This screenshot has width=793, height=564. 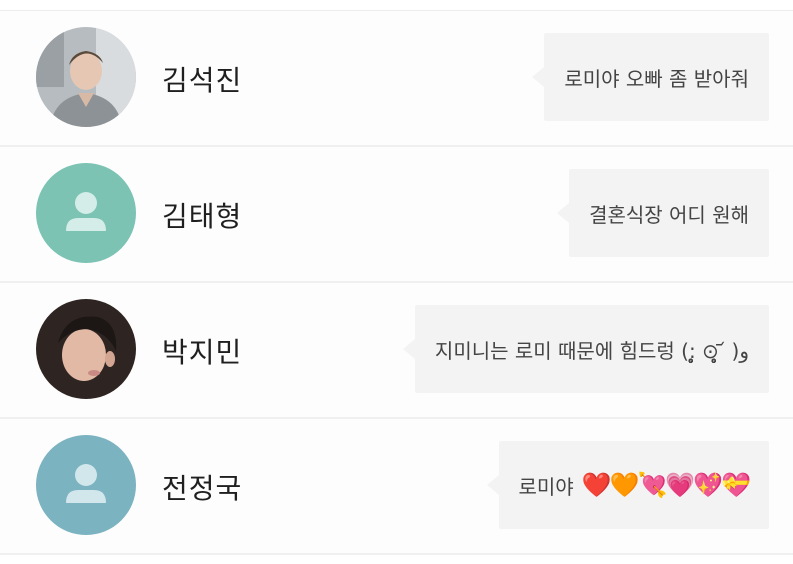 I want to click on message-bubble: 로미야 오빠 좀 받아줘, so click(x=650, y=77).